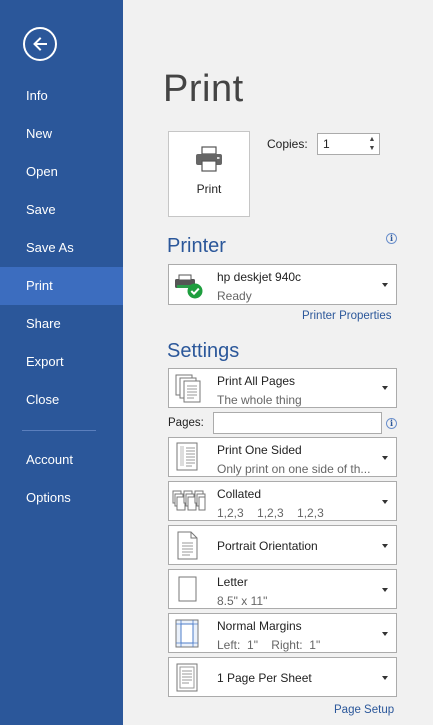 The width and height of the screenshot is (433, 725). I want to click on sides-value: Print One Sided, so click(259, 450).